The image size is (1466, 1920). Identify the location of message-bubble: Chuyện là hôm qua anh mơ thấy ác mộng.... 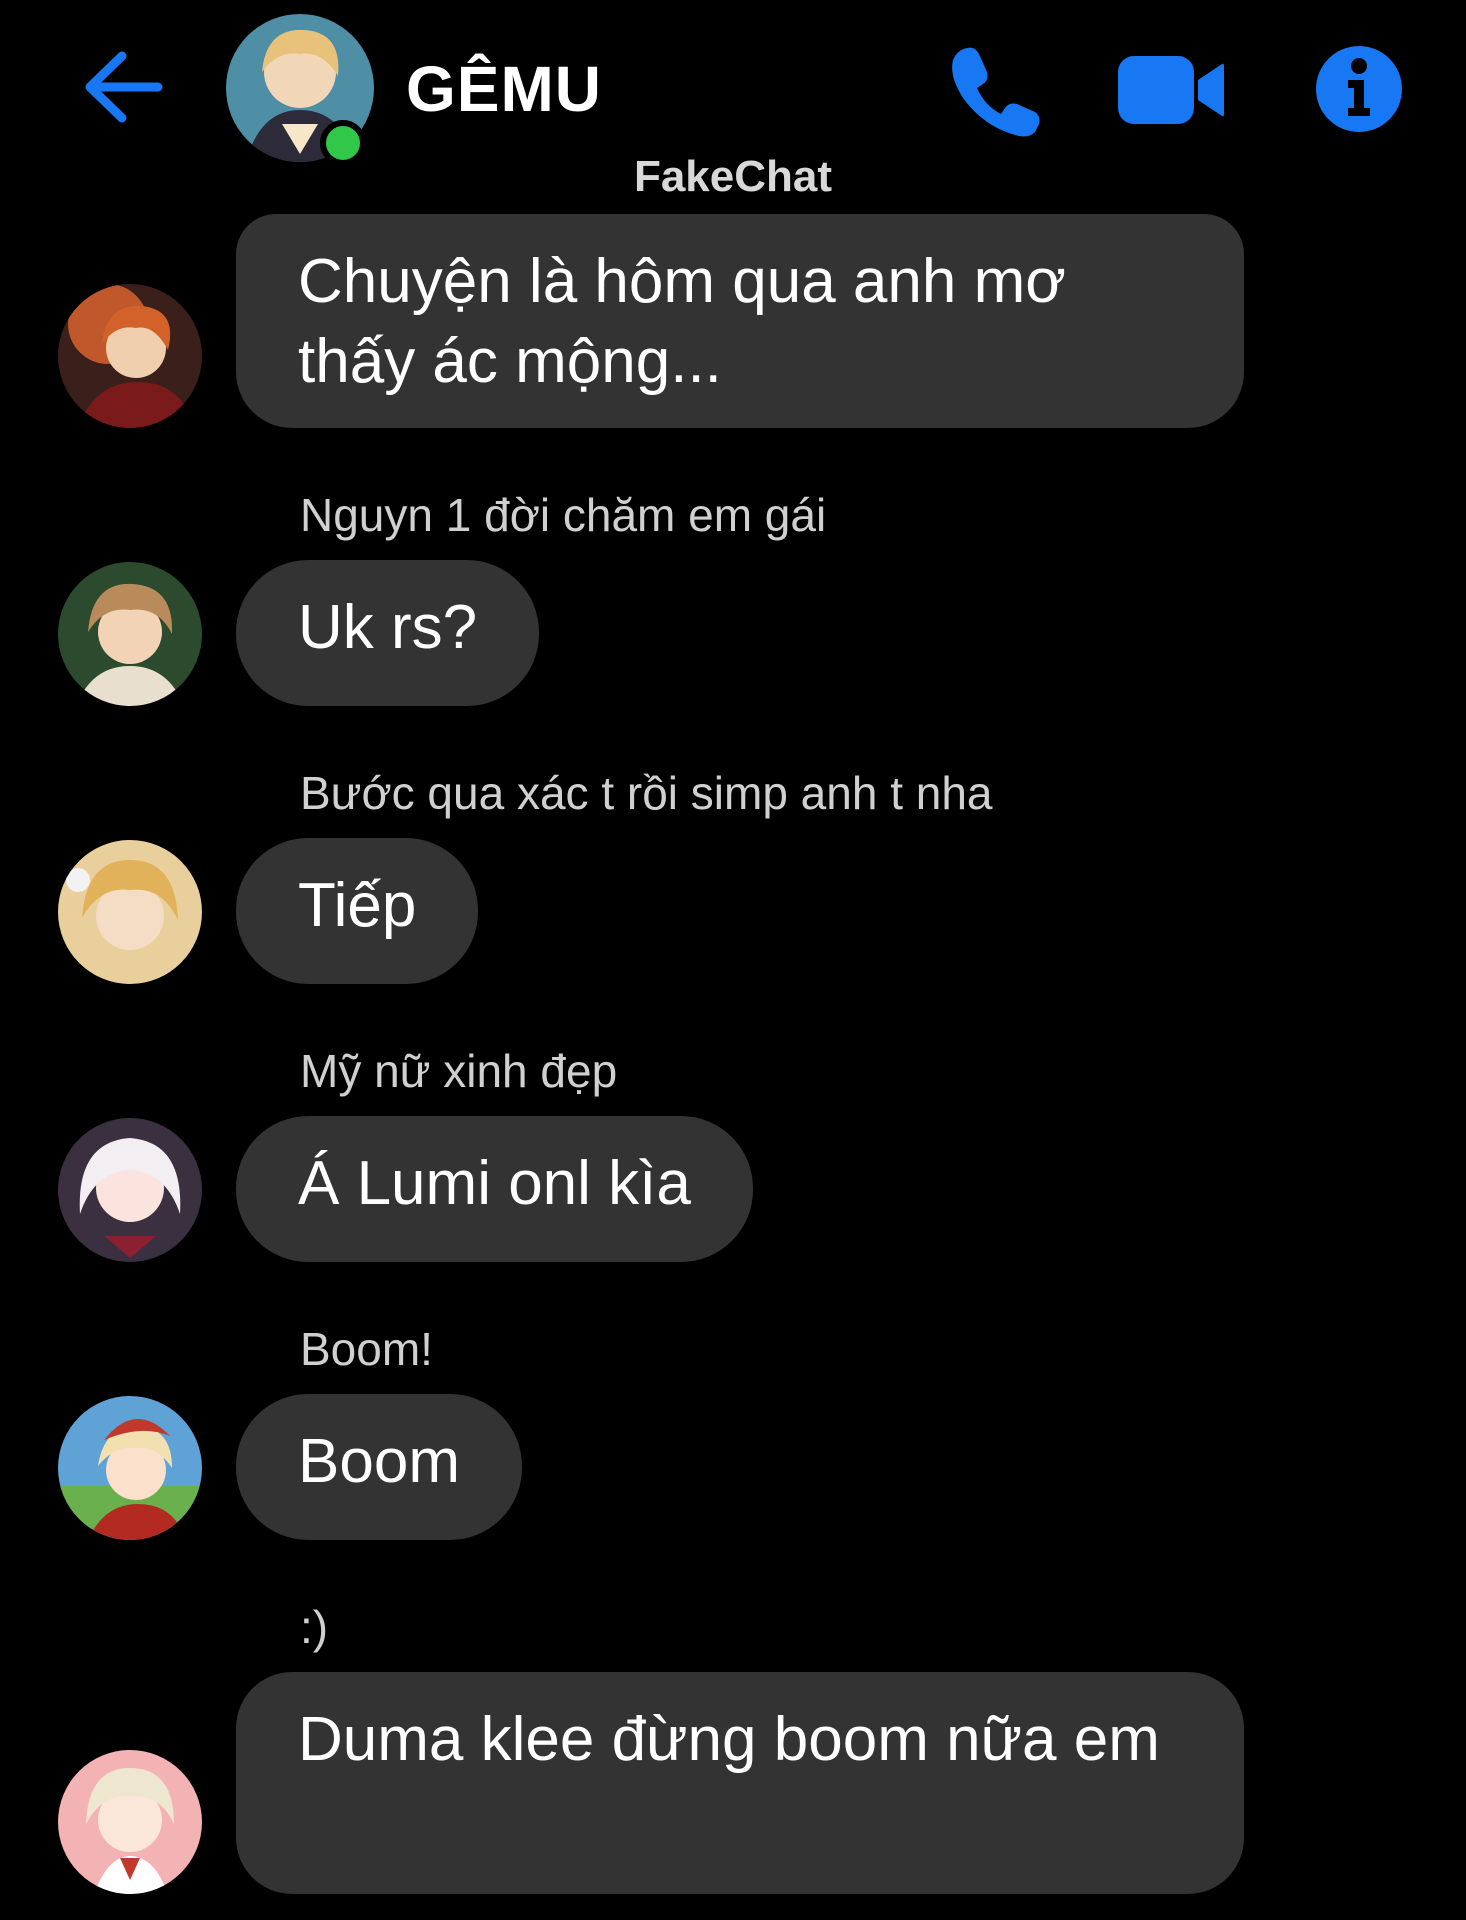
(740, 321).